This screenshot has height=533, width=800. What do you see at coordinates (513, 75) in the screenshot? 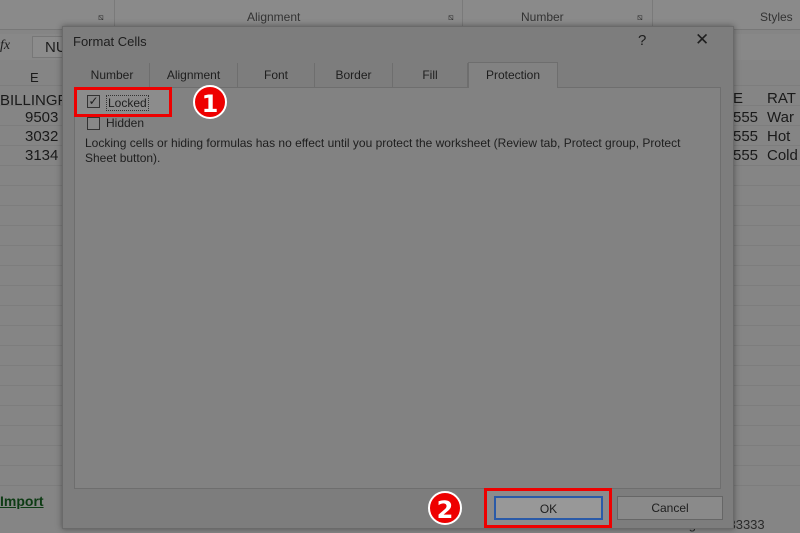
I see `tab-protection: Protection` at bounding box center [513, 75].